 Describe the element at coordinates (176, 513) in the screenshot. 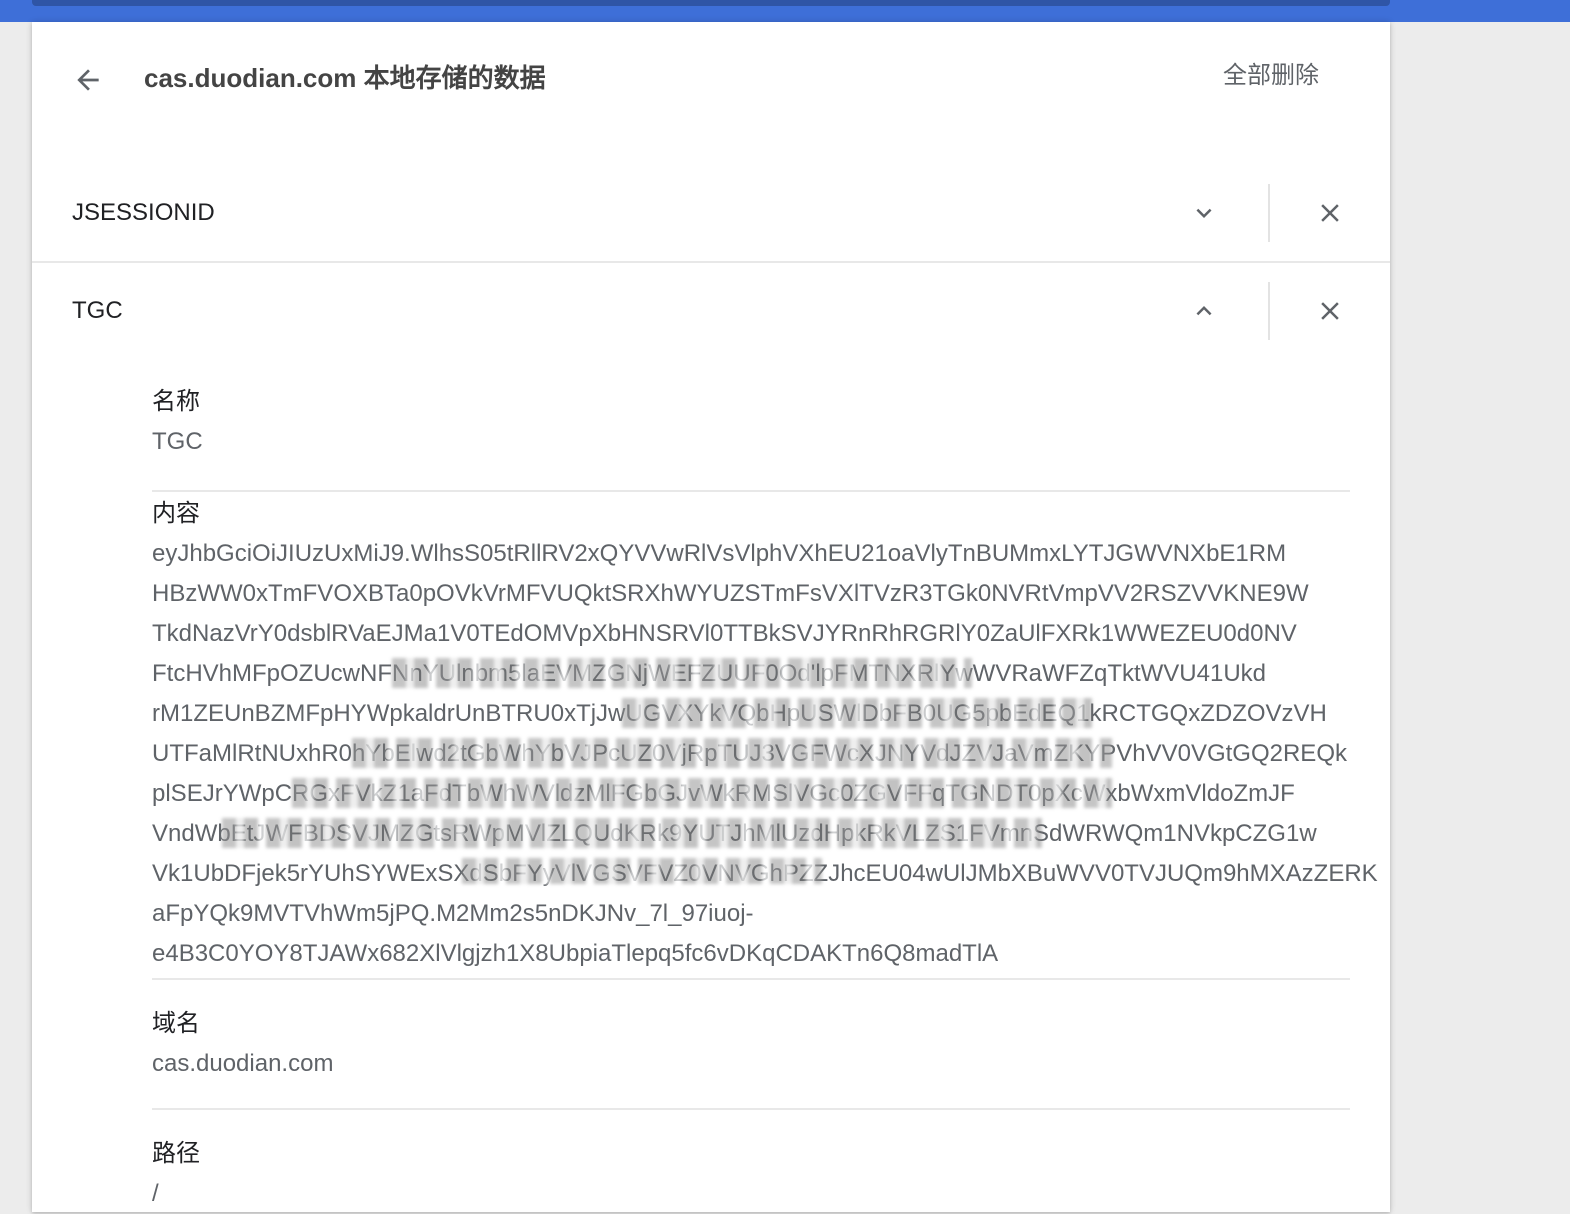

I see `field-label: 内容` at that location.